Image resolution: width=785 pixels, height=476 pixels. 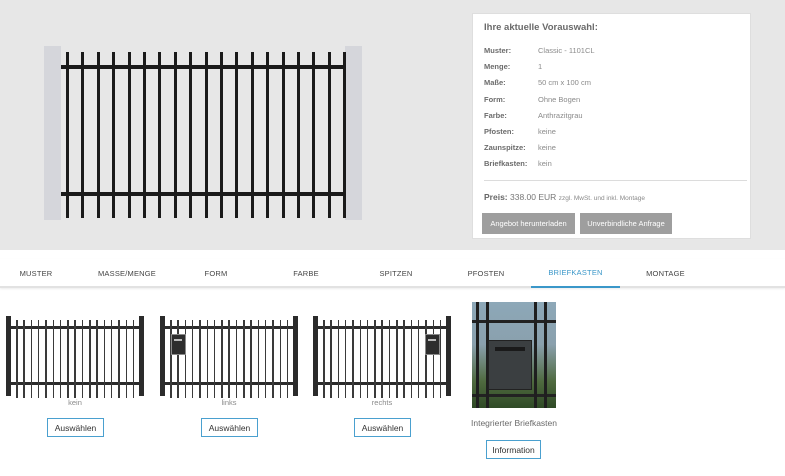 What do you see at coordinates (510, 365) in the screenshot?
I see `mailbox-icon` at bounding box center [510, 365].